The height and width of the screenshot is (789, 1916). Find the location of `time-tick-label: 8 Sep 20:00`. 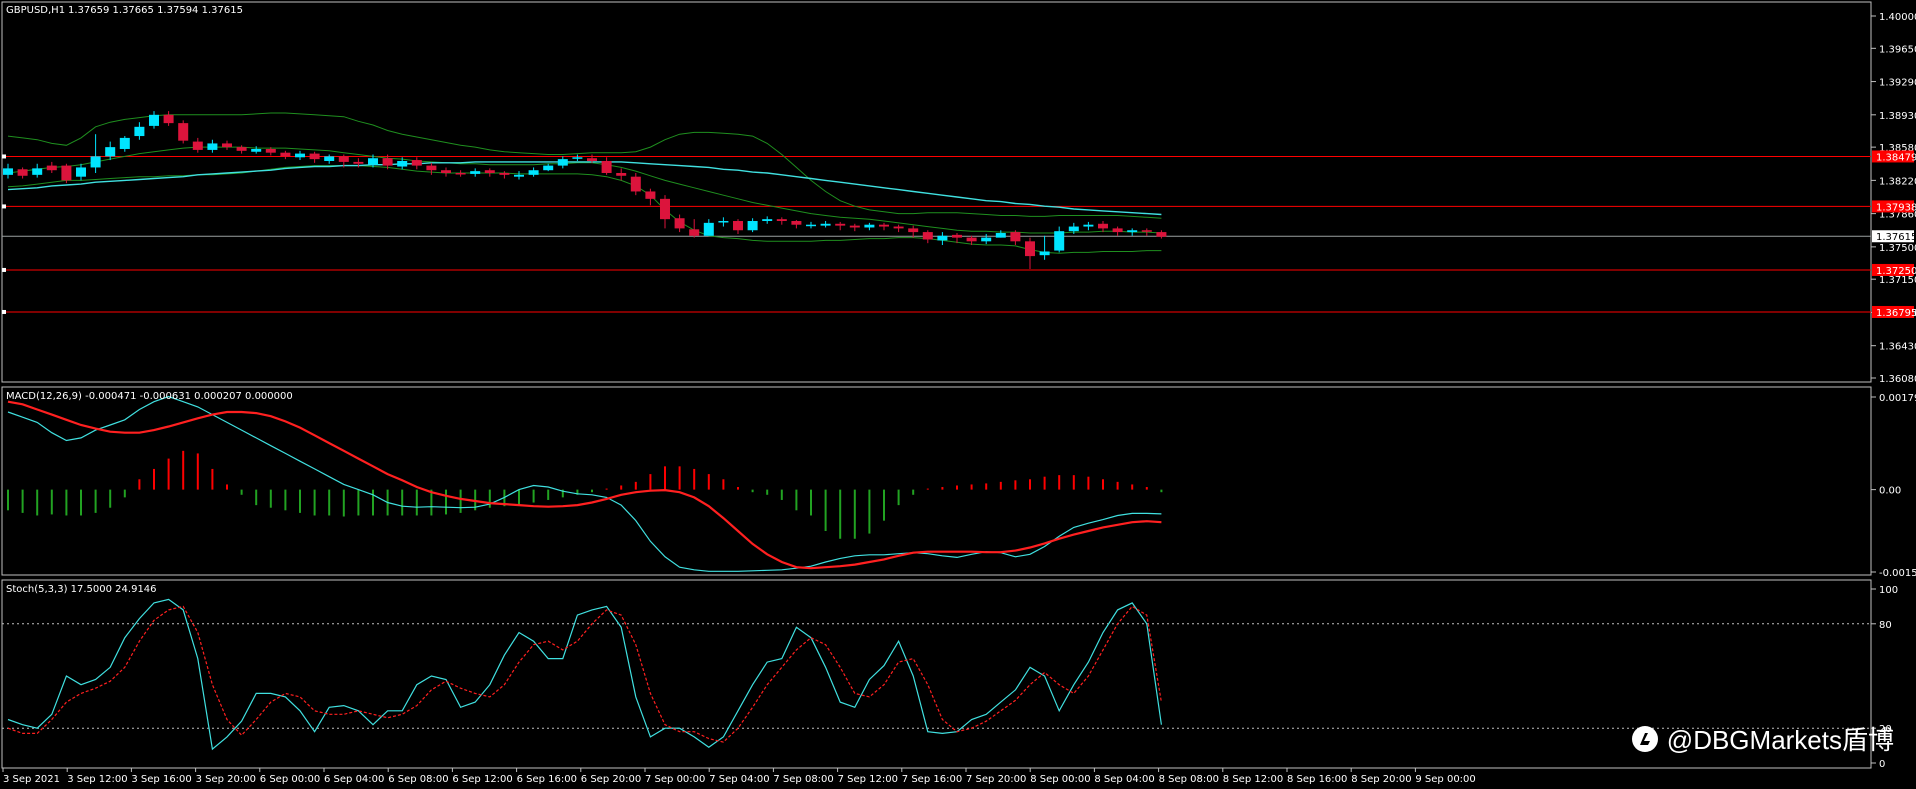

time-tick-label: 8 Sep 20:00 is located at coordinates (1381, 779).